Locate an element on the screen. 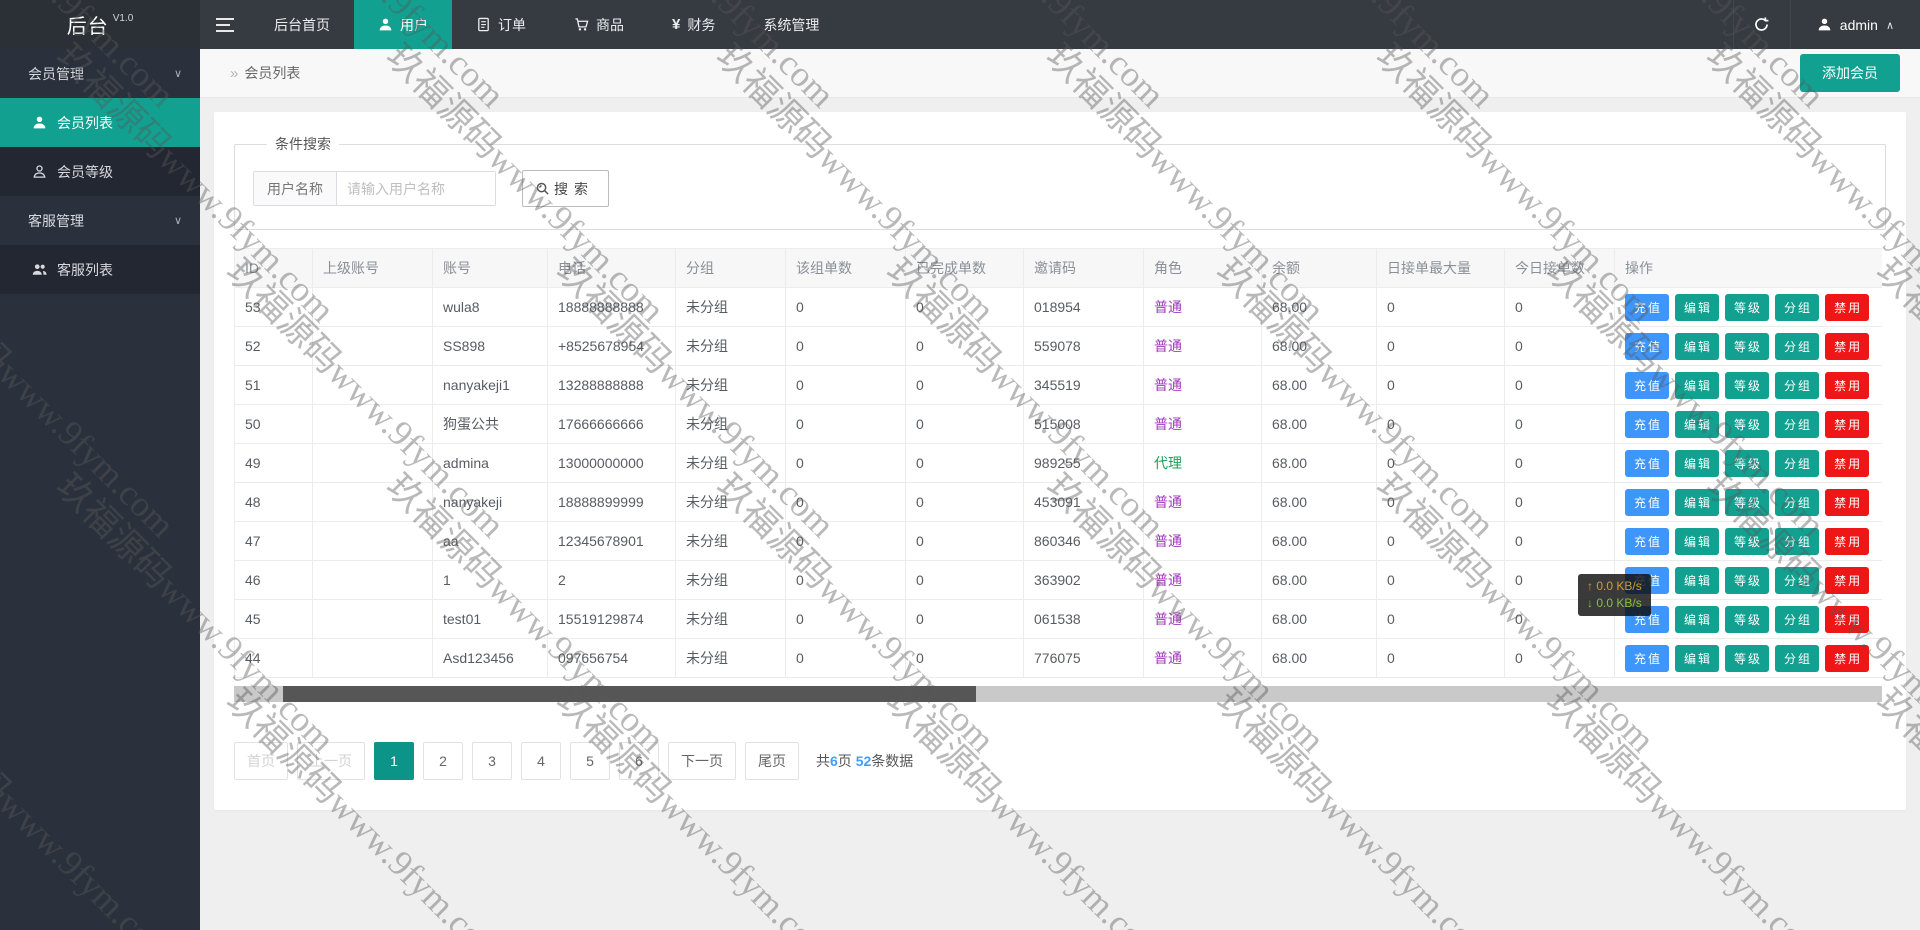  sidebar-item-会员等级: 会员等级 is located at coordinates (100, 171).